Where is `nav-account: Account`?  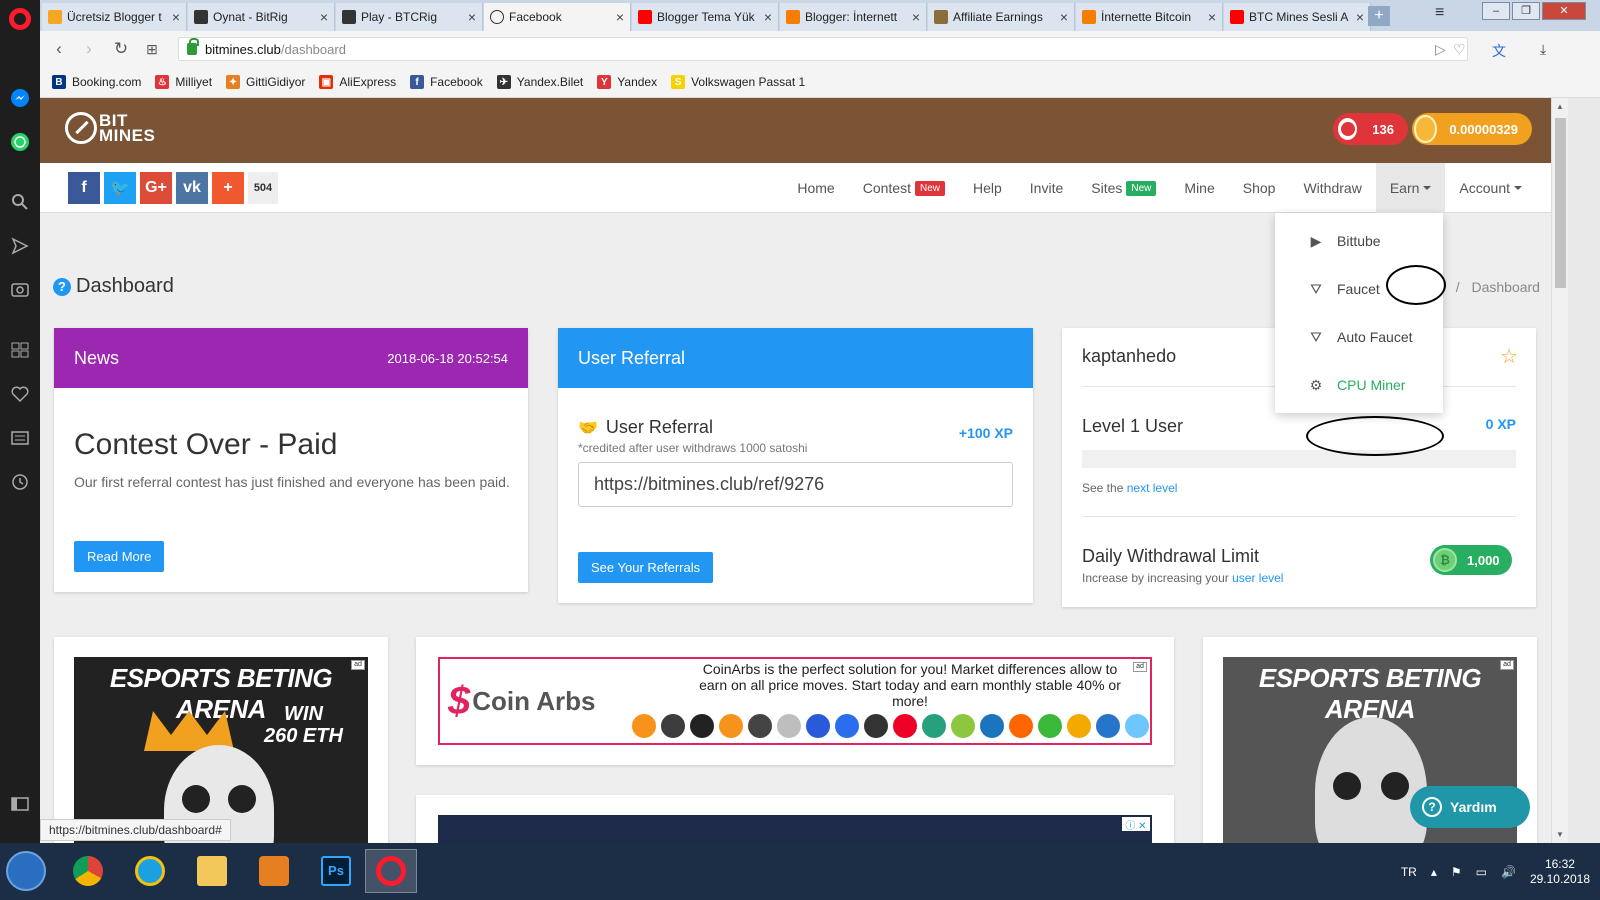
nav-account: Account is located at coordinates (1490, 188).